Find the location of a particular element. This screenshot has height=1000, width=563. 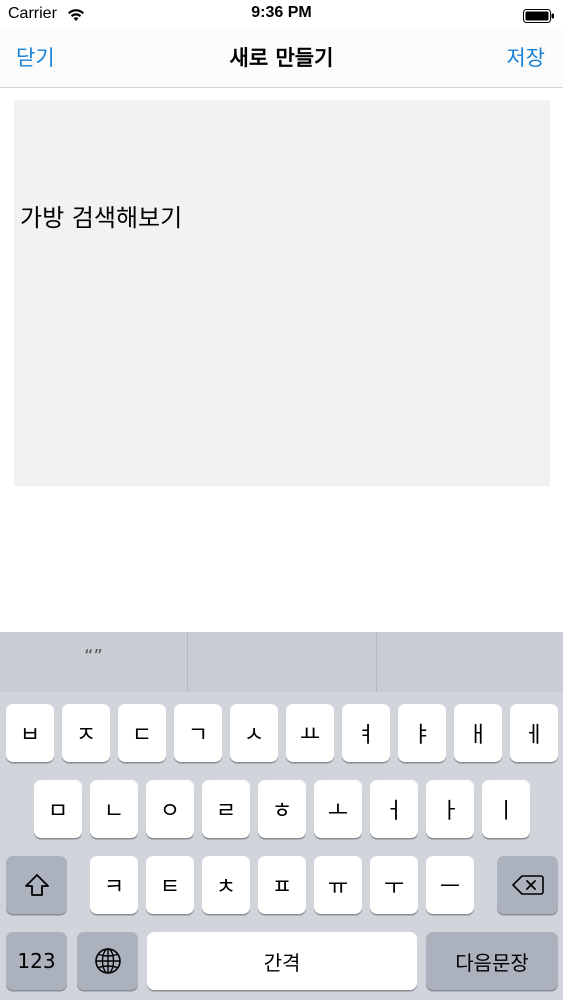

key-row2-1: ㅁ is located at coordinates (58, 809).